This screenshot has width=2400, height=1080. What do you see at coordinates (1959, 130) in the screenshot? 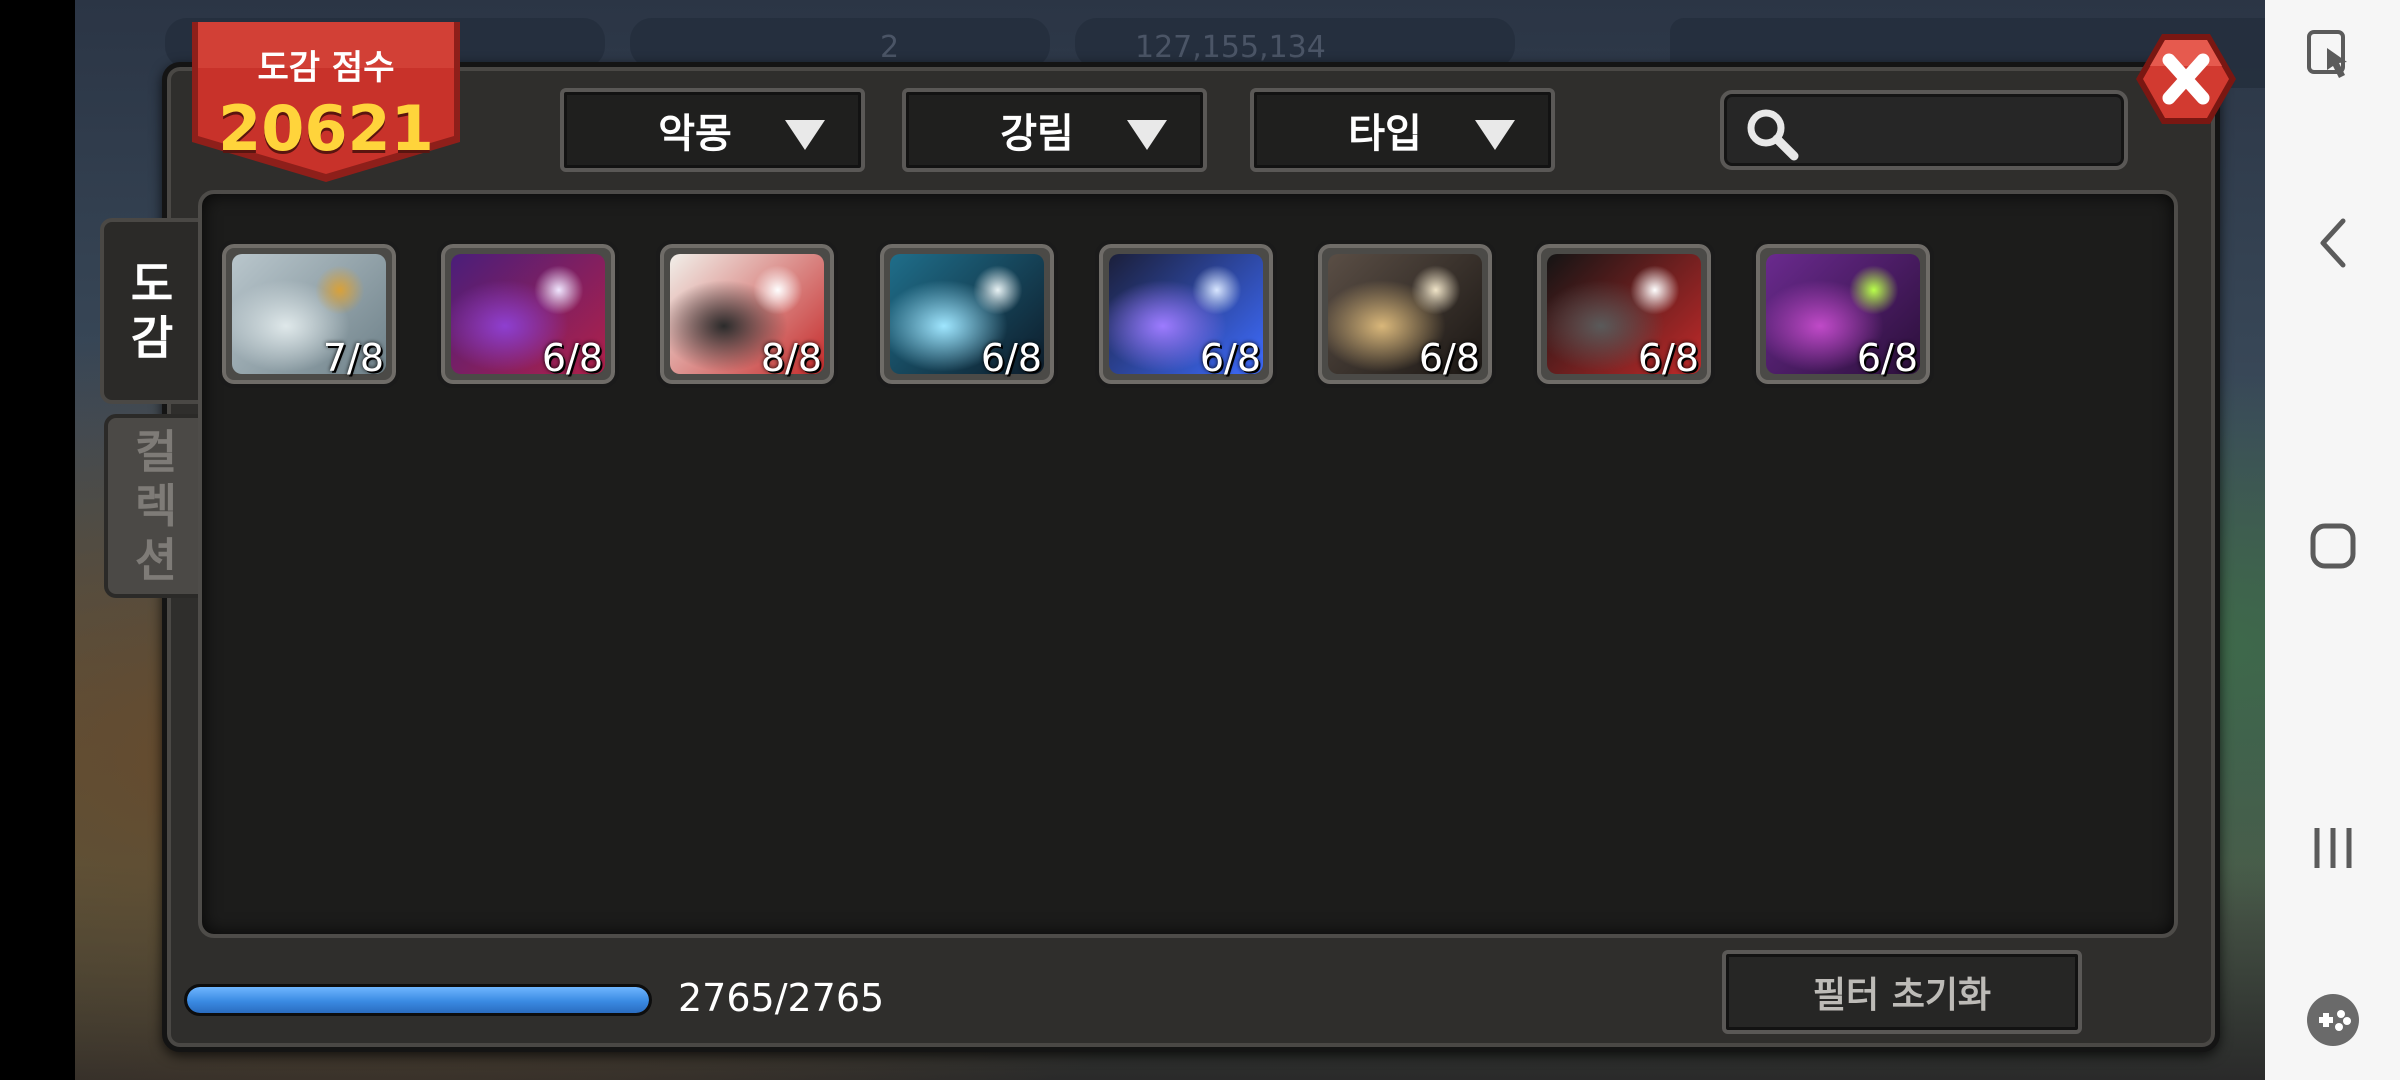
I see `search-input` at bounding box center [1959, 130].